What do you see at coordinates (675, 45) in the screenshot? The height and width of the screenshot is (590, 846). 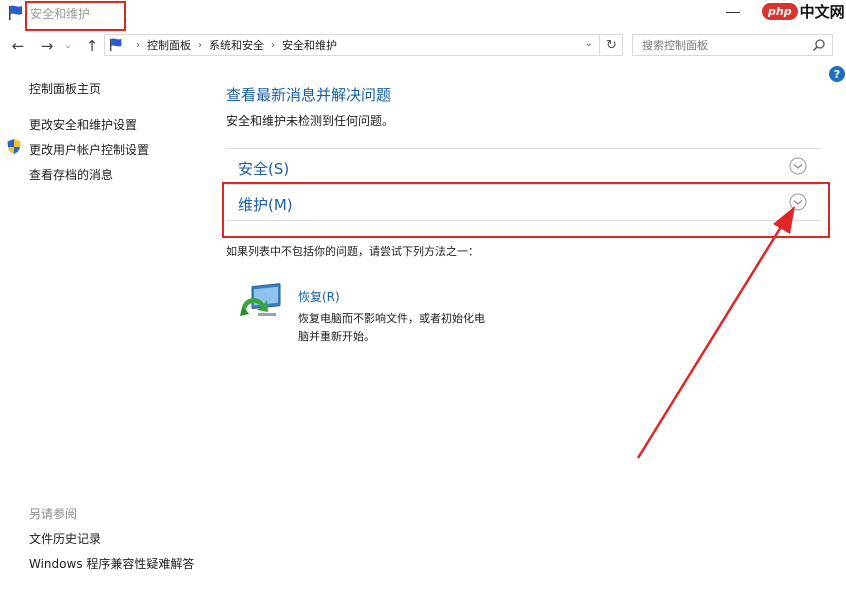 I see `search-placeholder: 搜索控制面板` at bounding box center [675, 45].